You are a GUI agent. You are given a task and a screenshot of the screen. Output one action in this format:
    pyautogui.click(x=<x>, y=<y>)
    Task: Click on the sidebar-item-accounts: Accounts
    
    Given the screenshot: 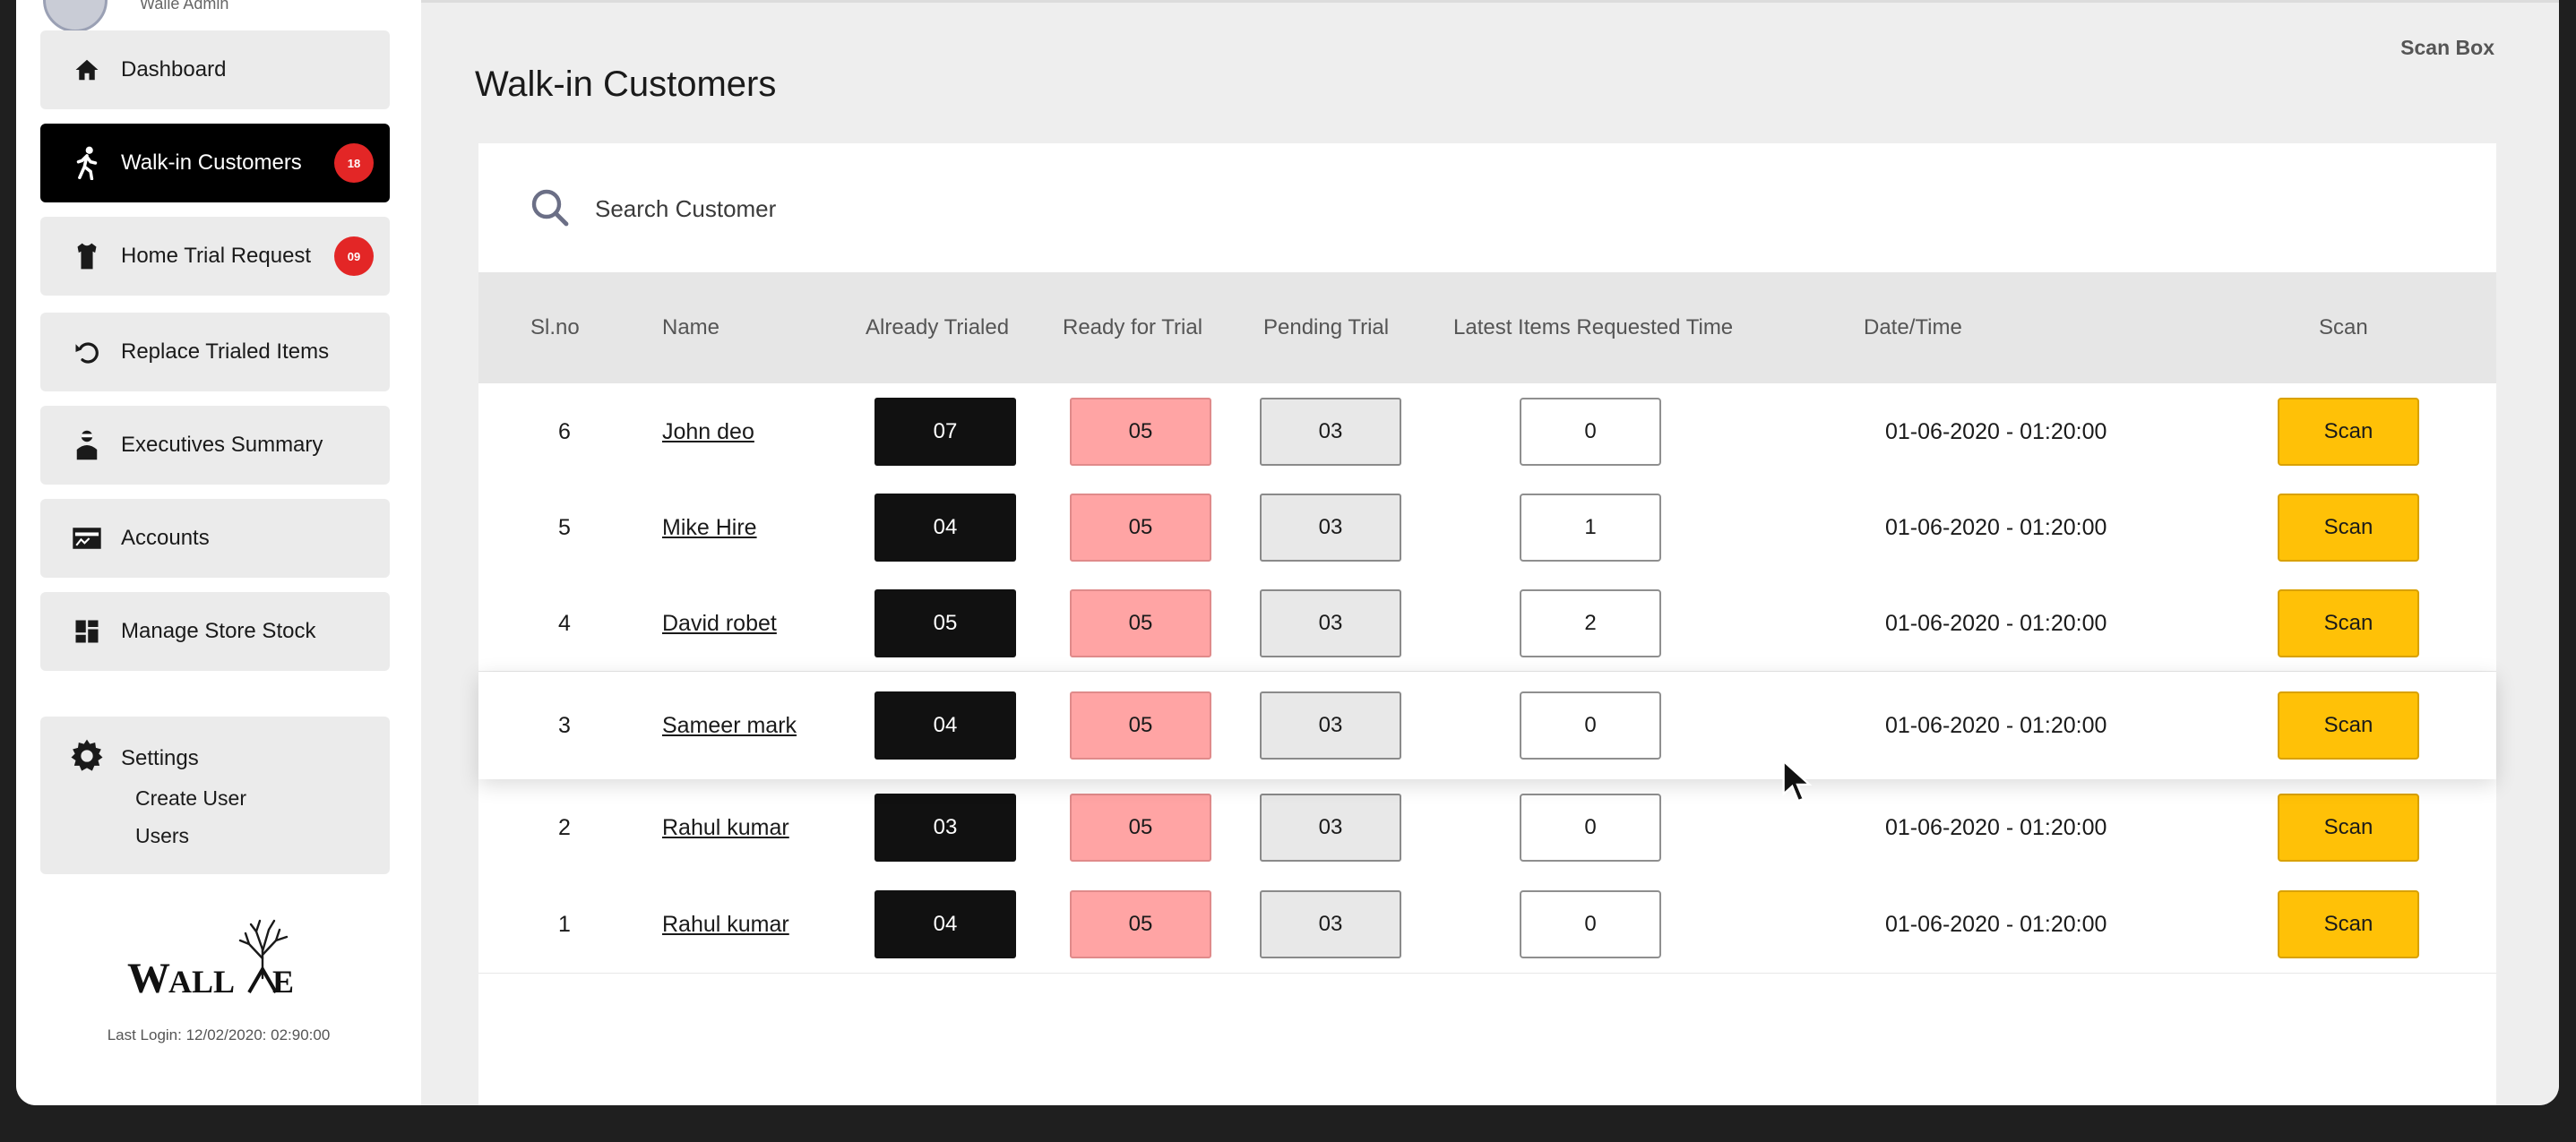 What is the action you would take?
    pyautogui.click(x=215, y=538)
    